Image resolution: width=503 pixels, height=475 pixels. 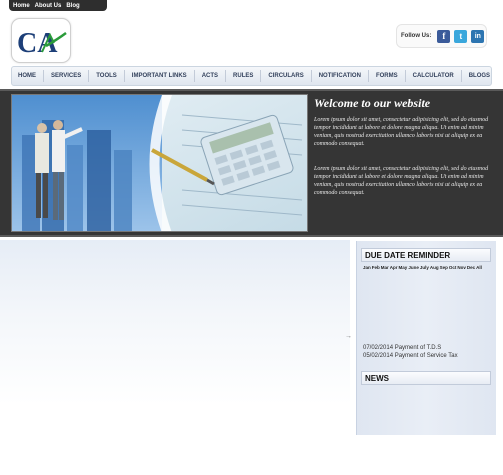 What do you see at coordinates (367, 267) in the screenshot?
I see `month-jan: Jan` at bounding box center [367, 267].